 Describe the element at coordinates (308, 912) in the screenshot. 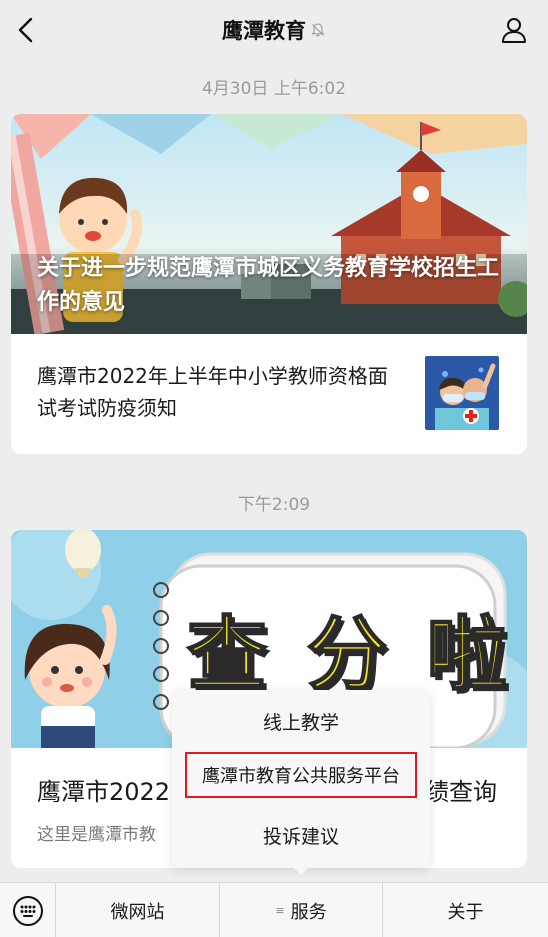

I see `menu-tab-service-label: 服务` at that location.